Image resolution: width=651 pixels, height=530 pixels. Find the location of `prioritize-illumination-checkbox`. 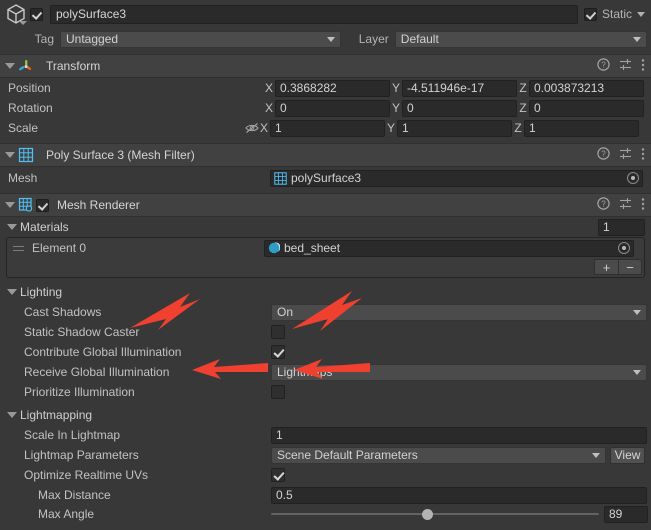

prioritize-illumination-checkbox is located at coordinates (278, 392).